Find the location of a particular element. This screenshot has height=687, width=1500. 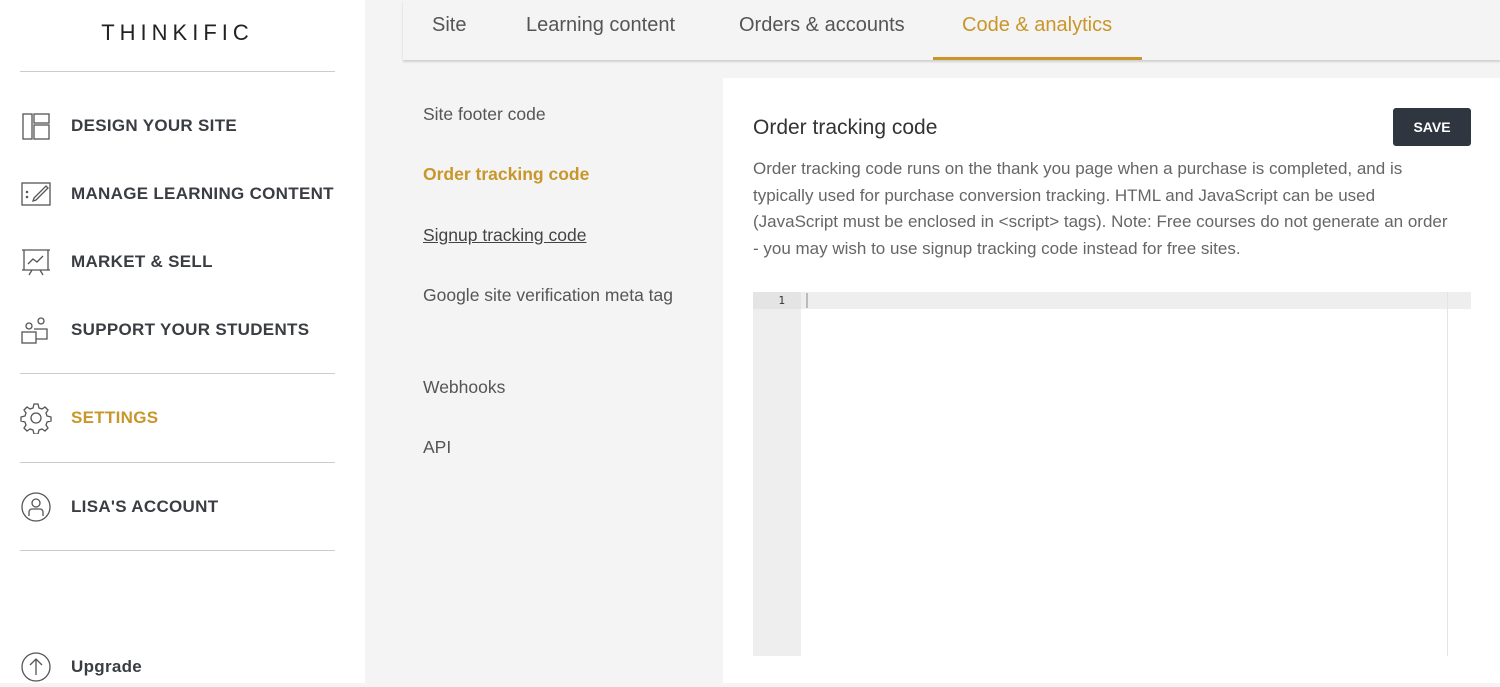

students-icon is located at coordinates (34, 330).